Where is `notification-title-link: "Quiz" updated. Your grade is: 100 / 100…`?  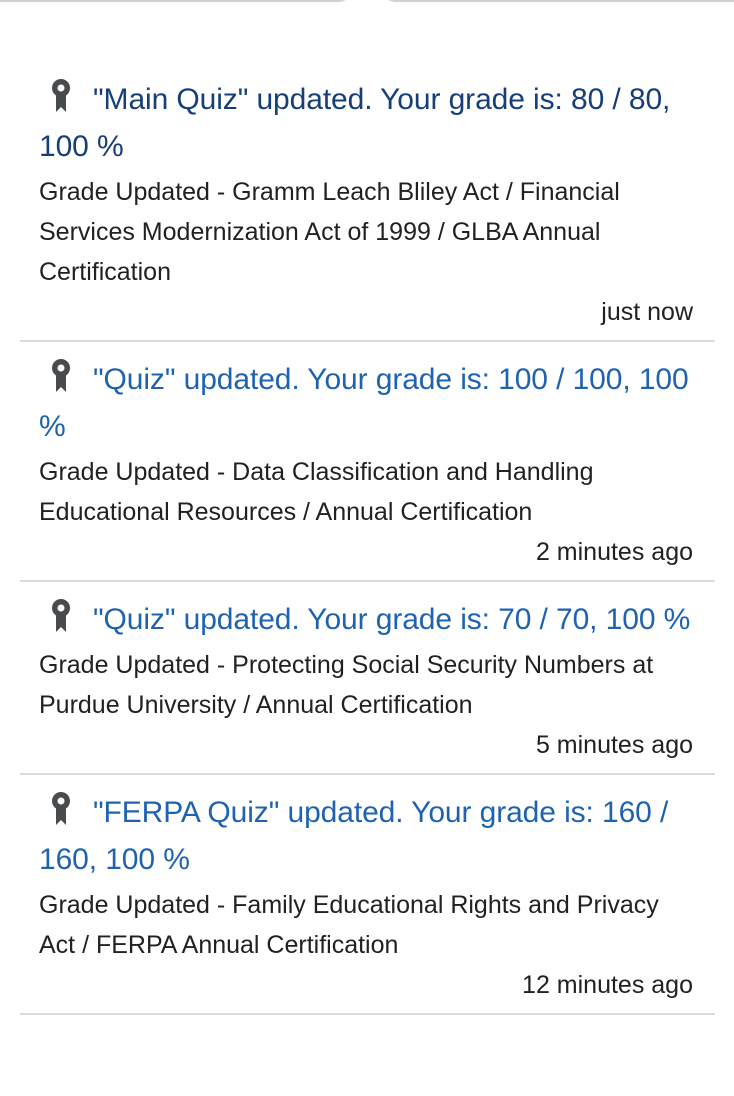 notification-title-link: "Quiz" updated. Your grade is: 100 / 100… is located at coordinates (366, 403).